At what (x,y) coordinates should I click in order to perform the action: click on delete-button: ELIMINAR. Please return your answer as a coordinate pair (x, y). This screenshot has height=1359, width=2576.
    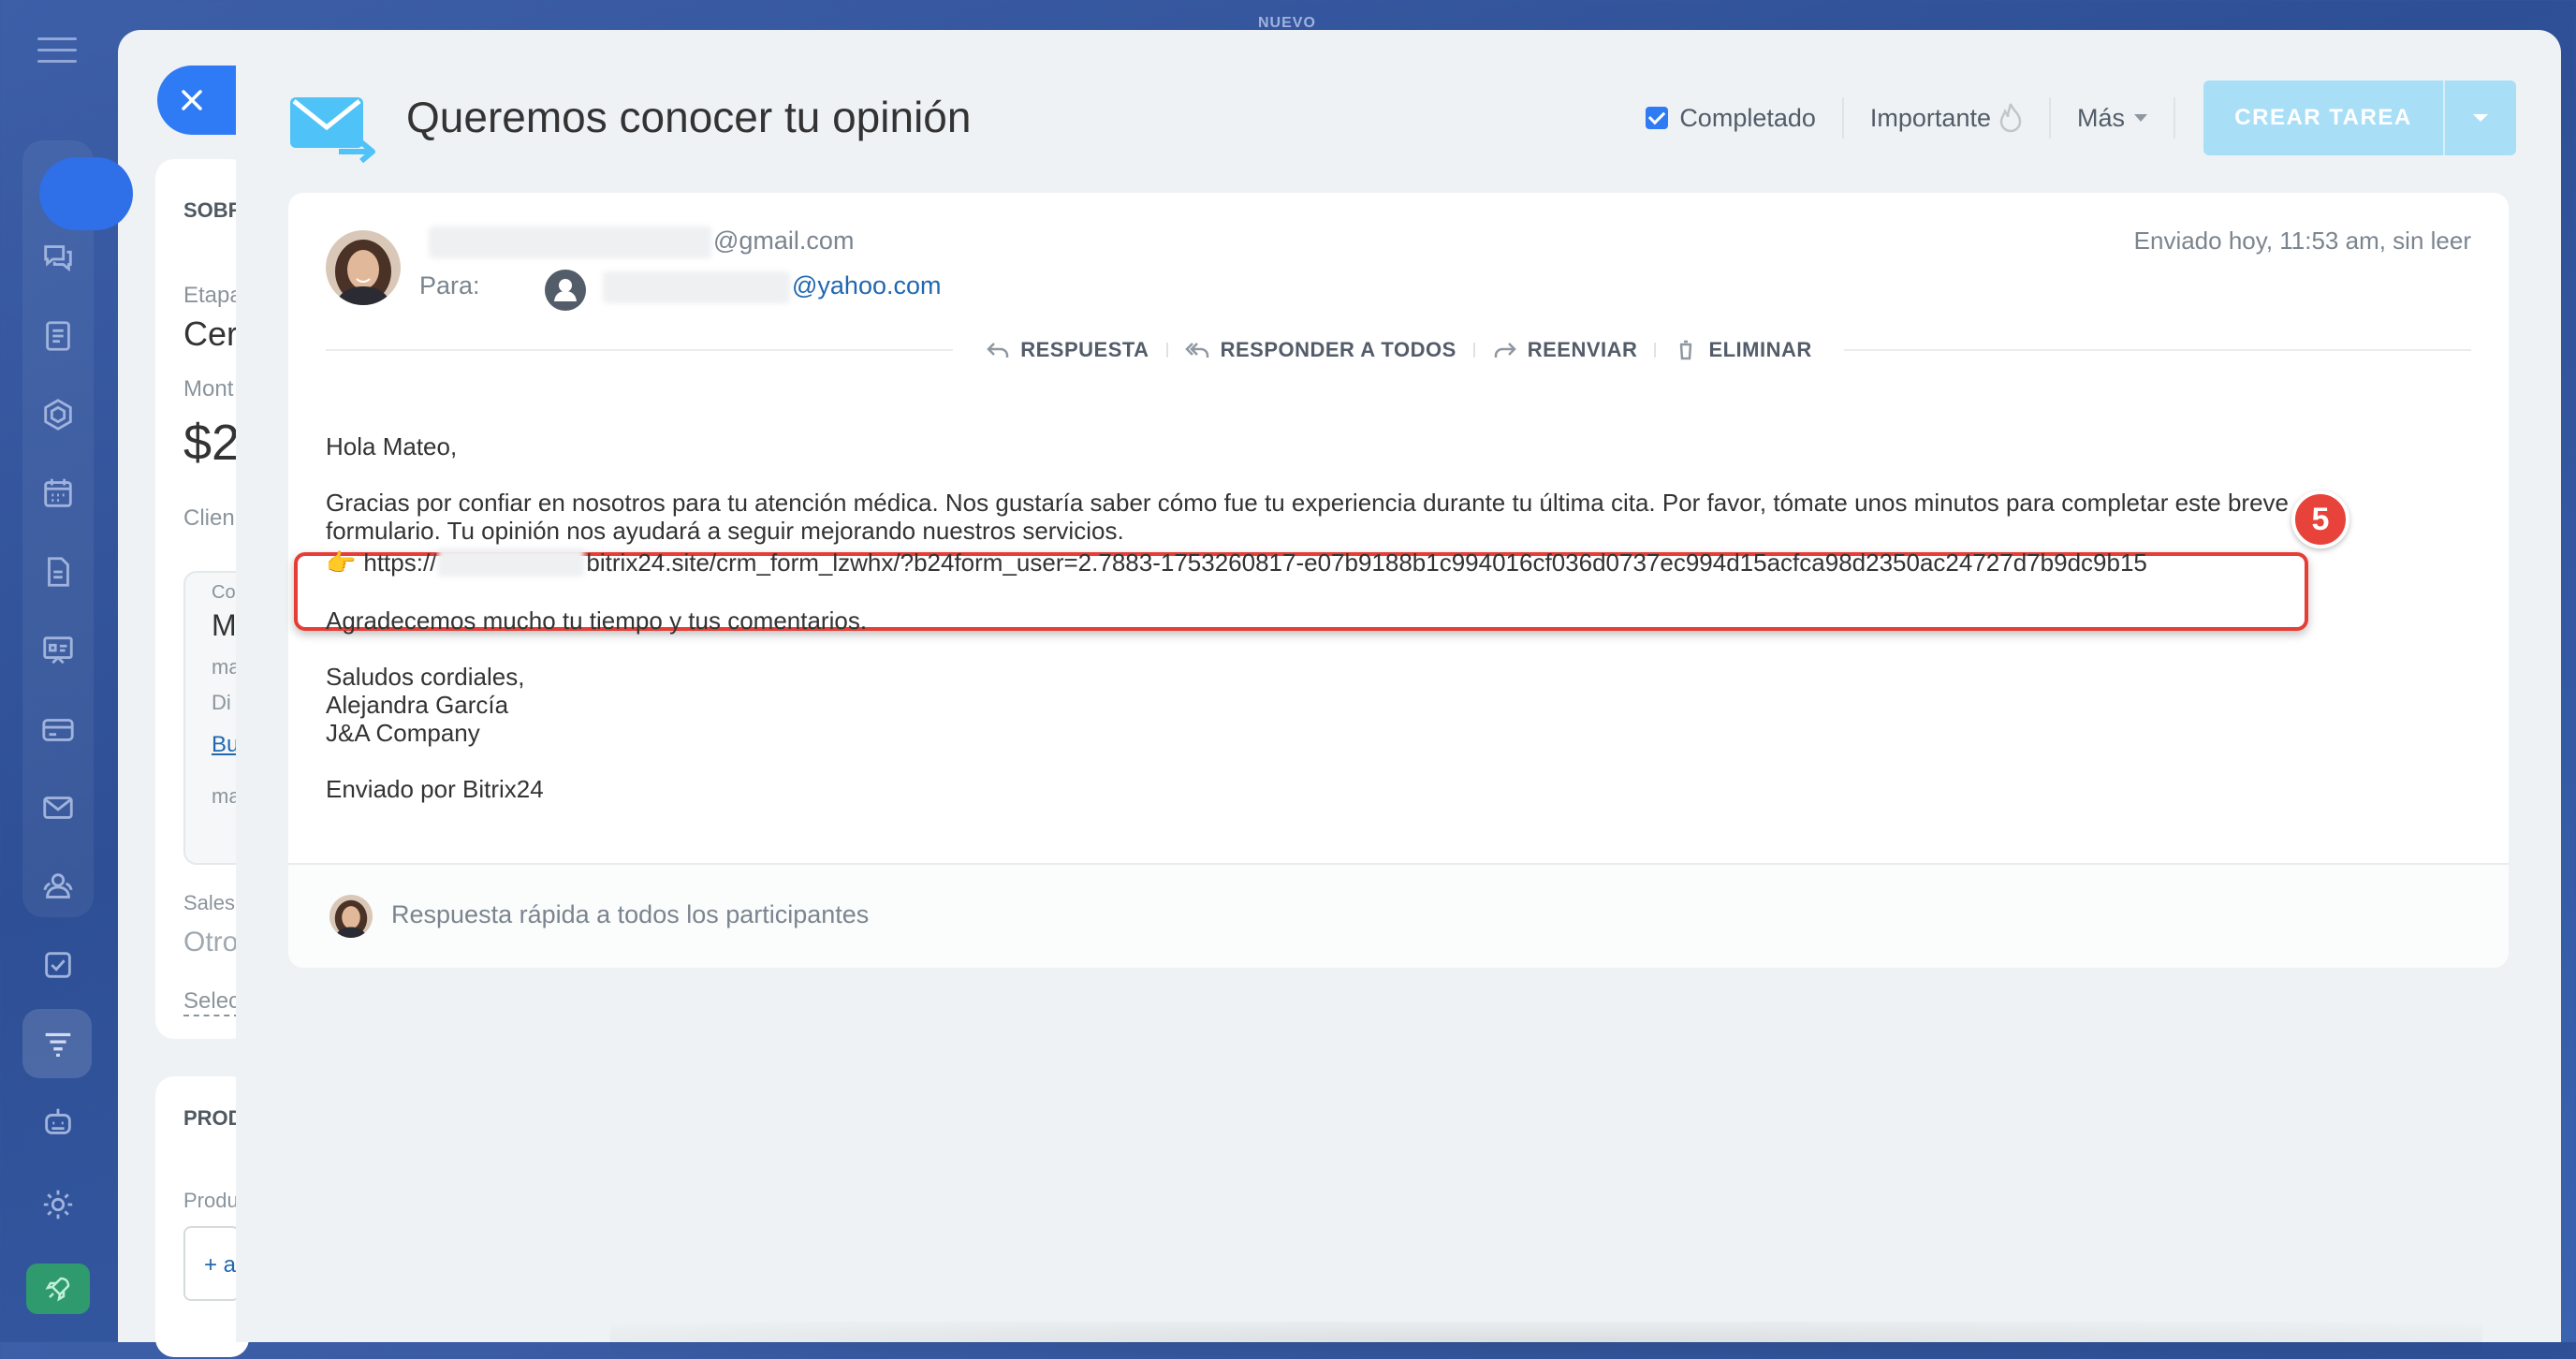
    Looking at the image, I should click on (1742, 350).